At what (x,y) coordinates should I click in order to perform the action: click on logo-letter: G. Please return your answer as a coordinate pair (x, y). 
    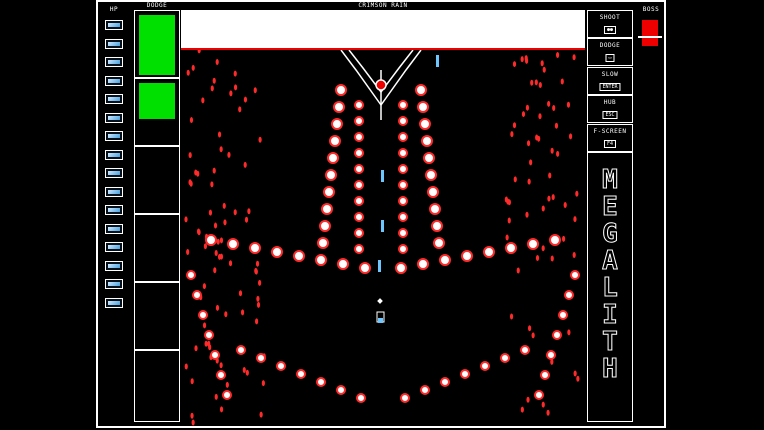
    Looking at the image, I should click on (610, 234).